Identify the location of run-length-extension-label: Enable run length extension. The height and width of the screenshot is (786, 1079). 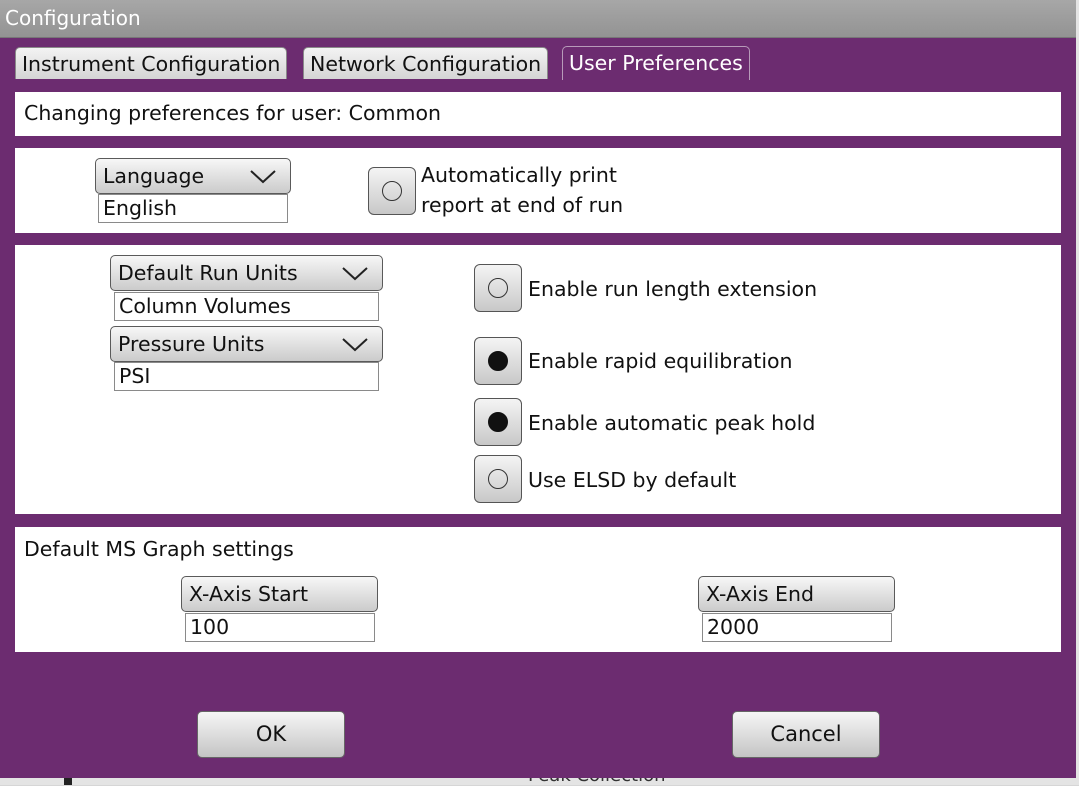
(673, 289).